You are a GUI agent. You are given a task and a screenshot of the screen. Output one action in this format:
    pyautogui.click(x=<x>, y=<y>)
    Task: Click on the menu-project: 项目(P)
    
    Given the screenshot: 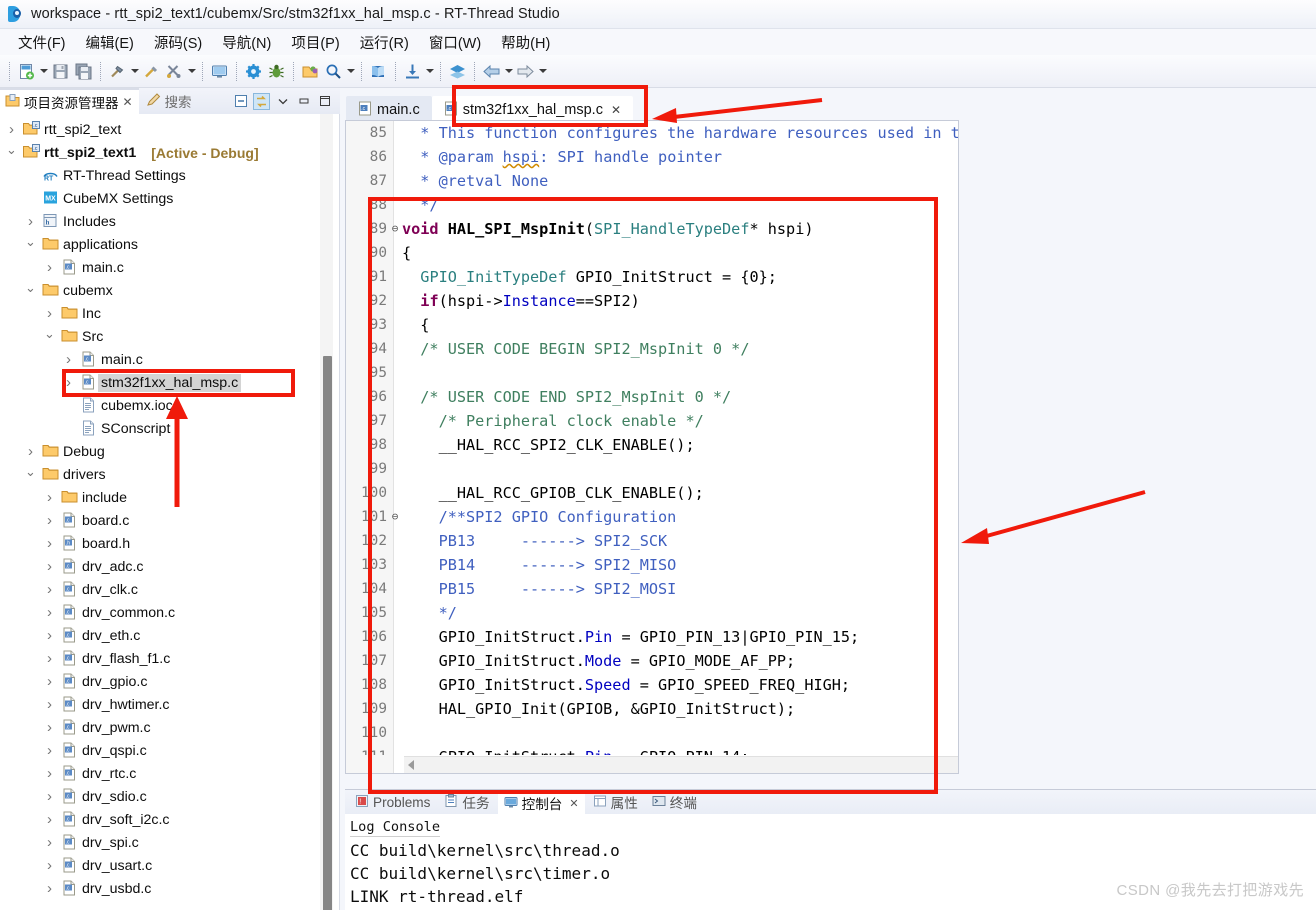 What is the action you would take?
    pyautogui.click(x=315, y=42)
    